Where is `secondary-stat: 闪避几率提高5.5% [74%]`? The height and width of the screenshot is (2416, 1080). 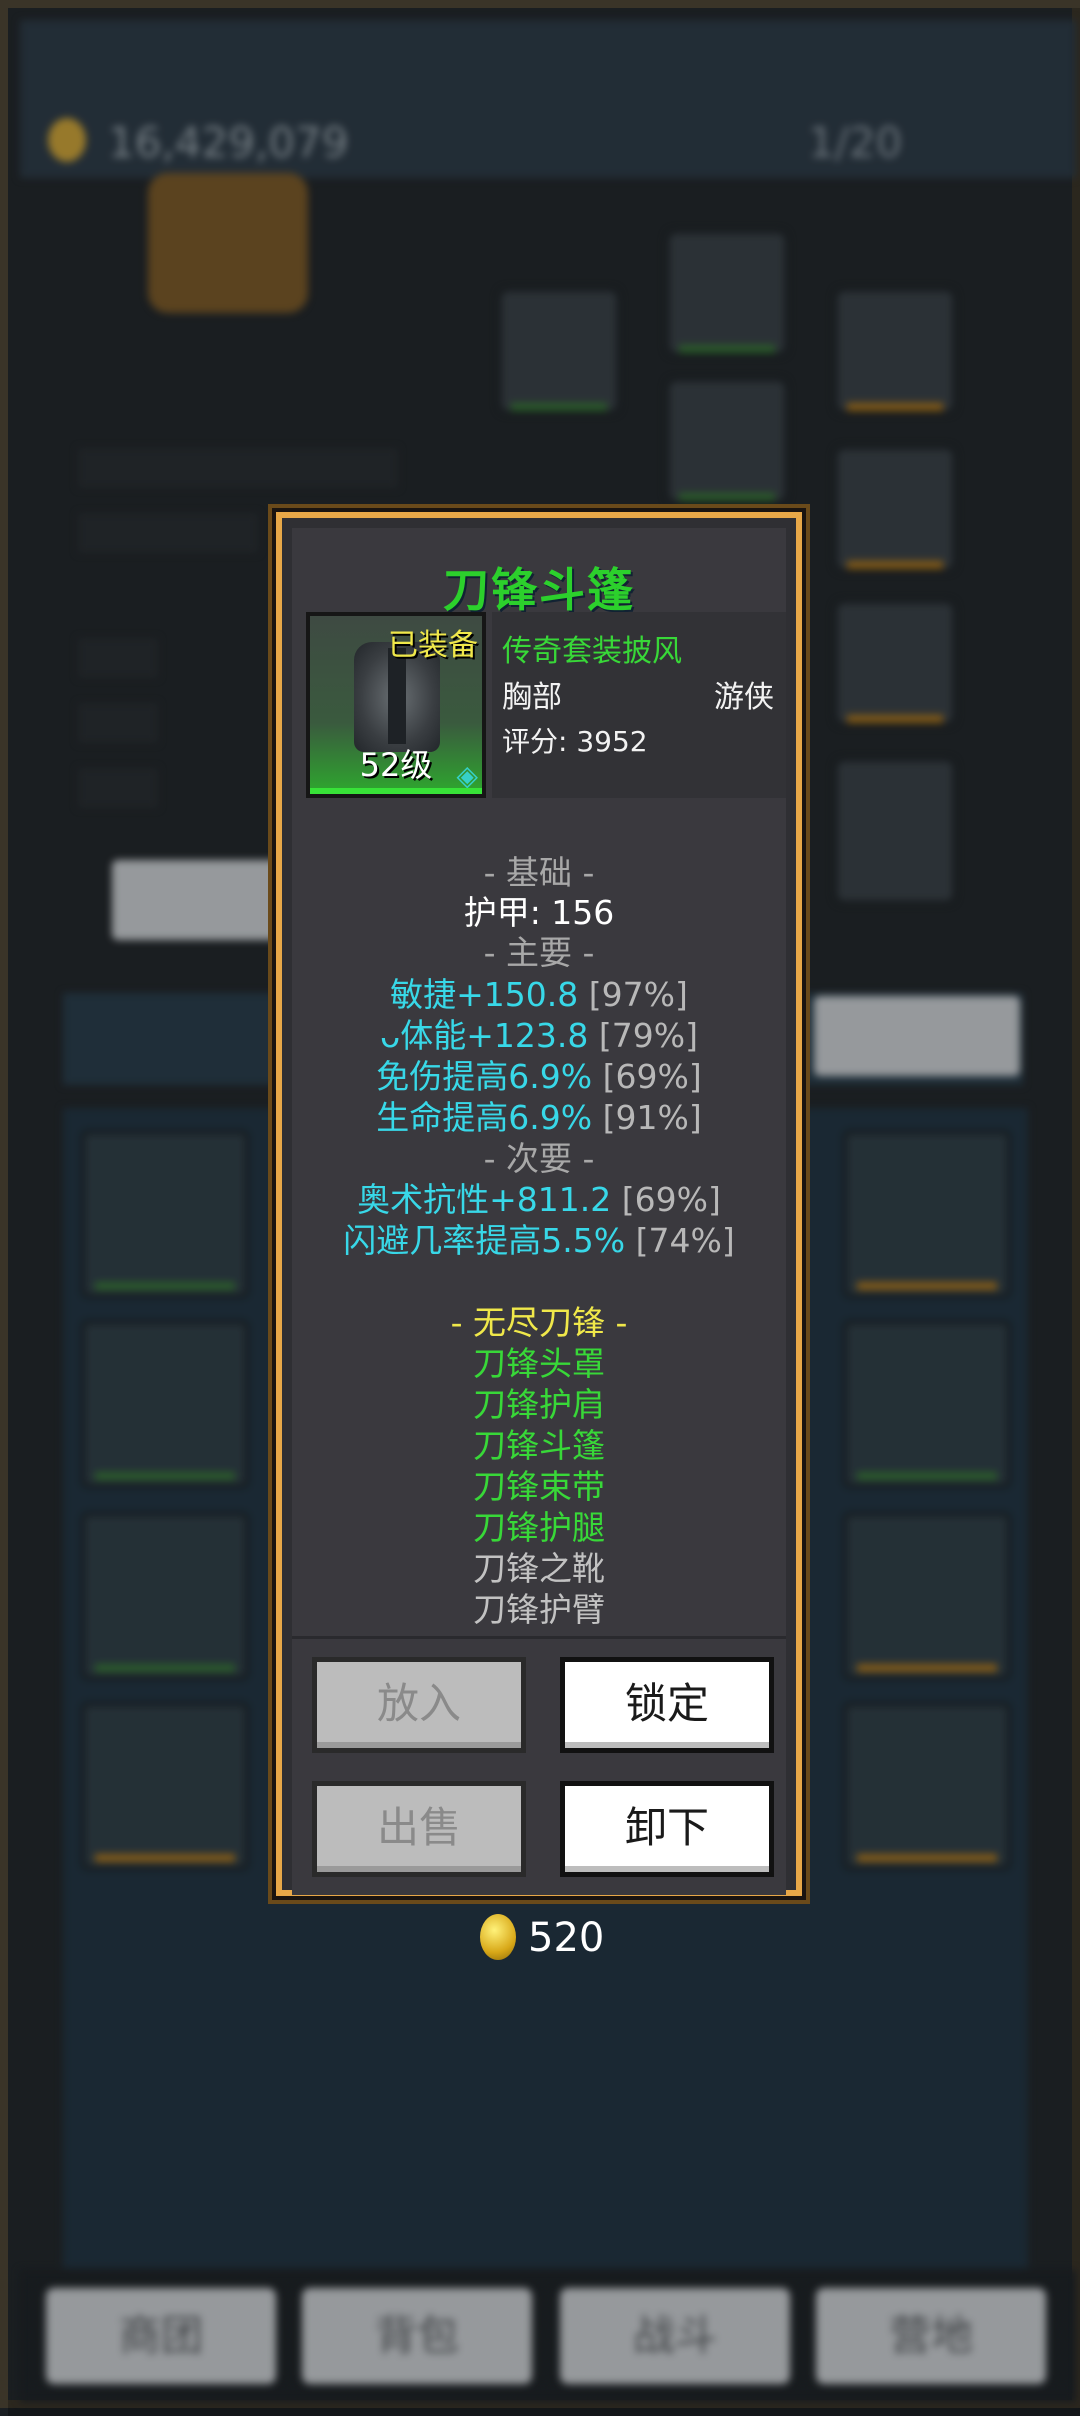 secondary-stat: 闪避几率提高5.5% [74%] is located at coordinates (539, 1238).